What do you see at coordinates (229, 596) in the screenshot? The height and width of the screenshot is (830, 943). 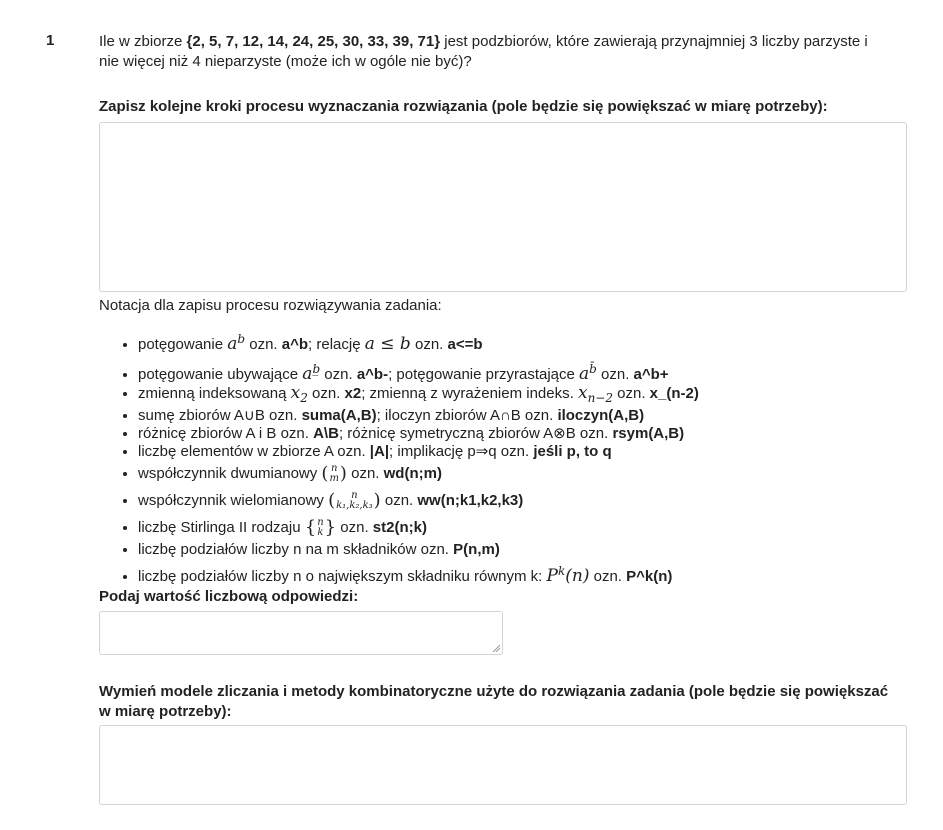 I see `answer-label: Podaj wartość liczbową odpowiedzi:` at bounding box center [229, 596].